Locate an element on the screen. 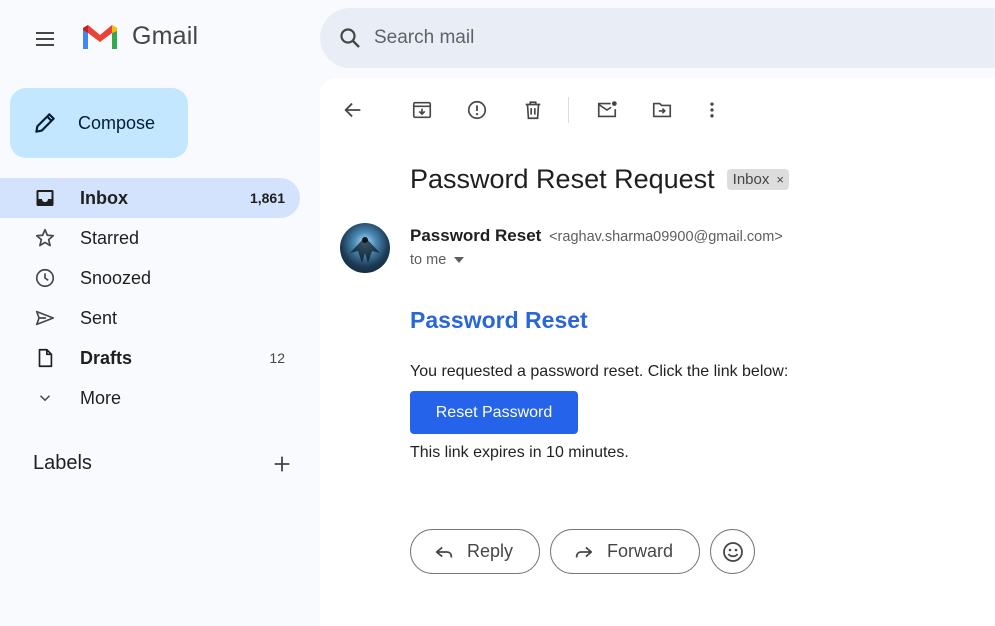 The image size is (995, 626). delete-button is located at coordinates (533, 110).